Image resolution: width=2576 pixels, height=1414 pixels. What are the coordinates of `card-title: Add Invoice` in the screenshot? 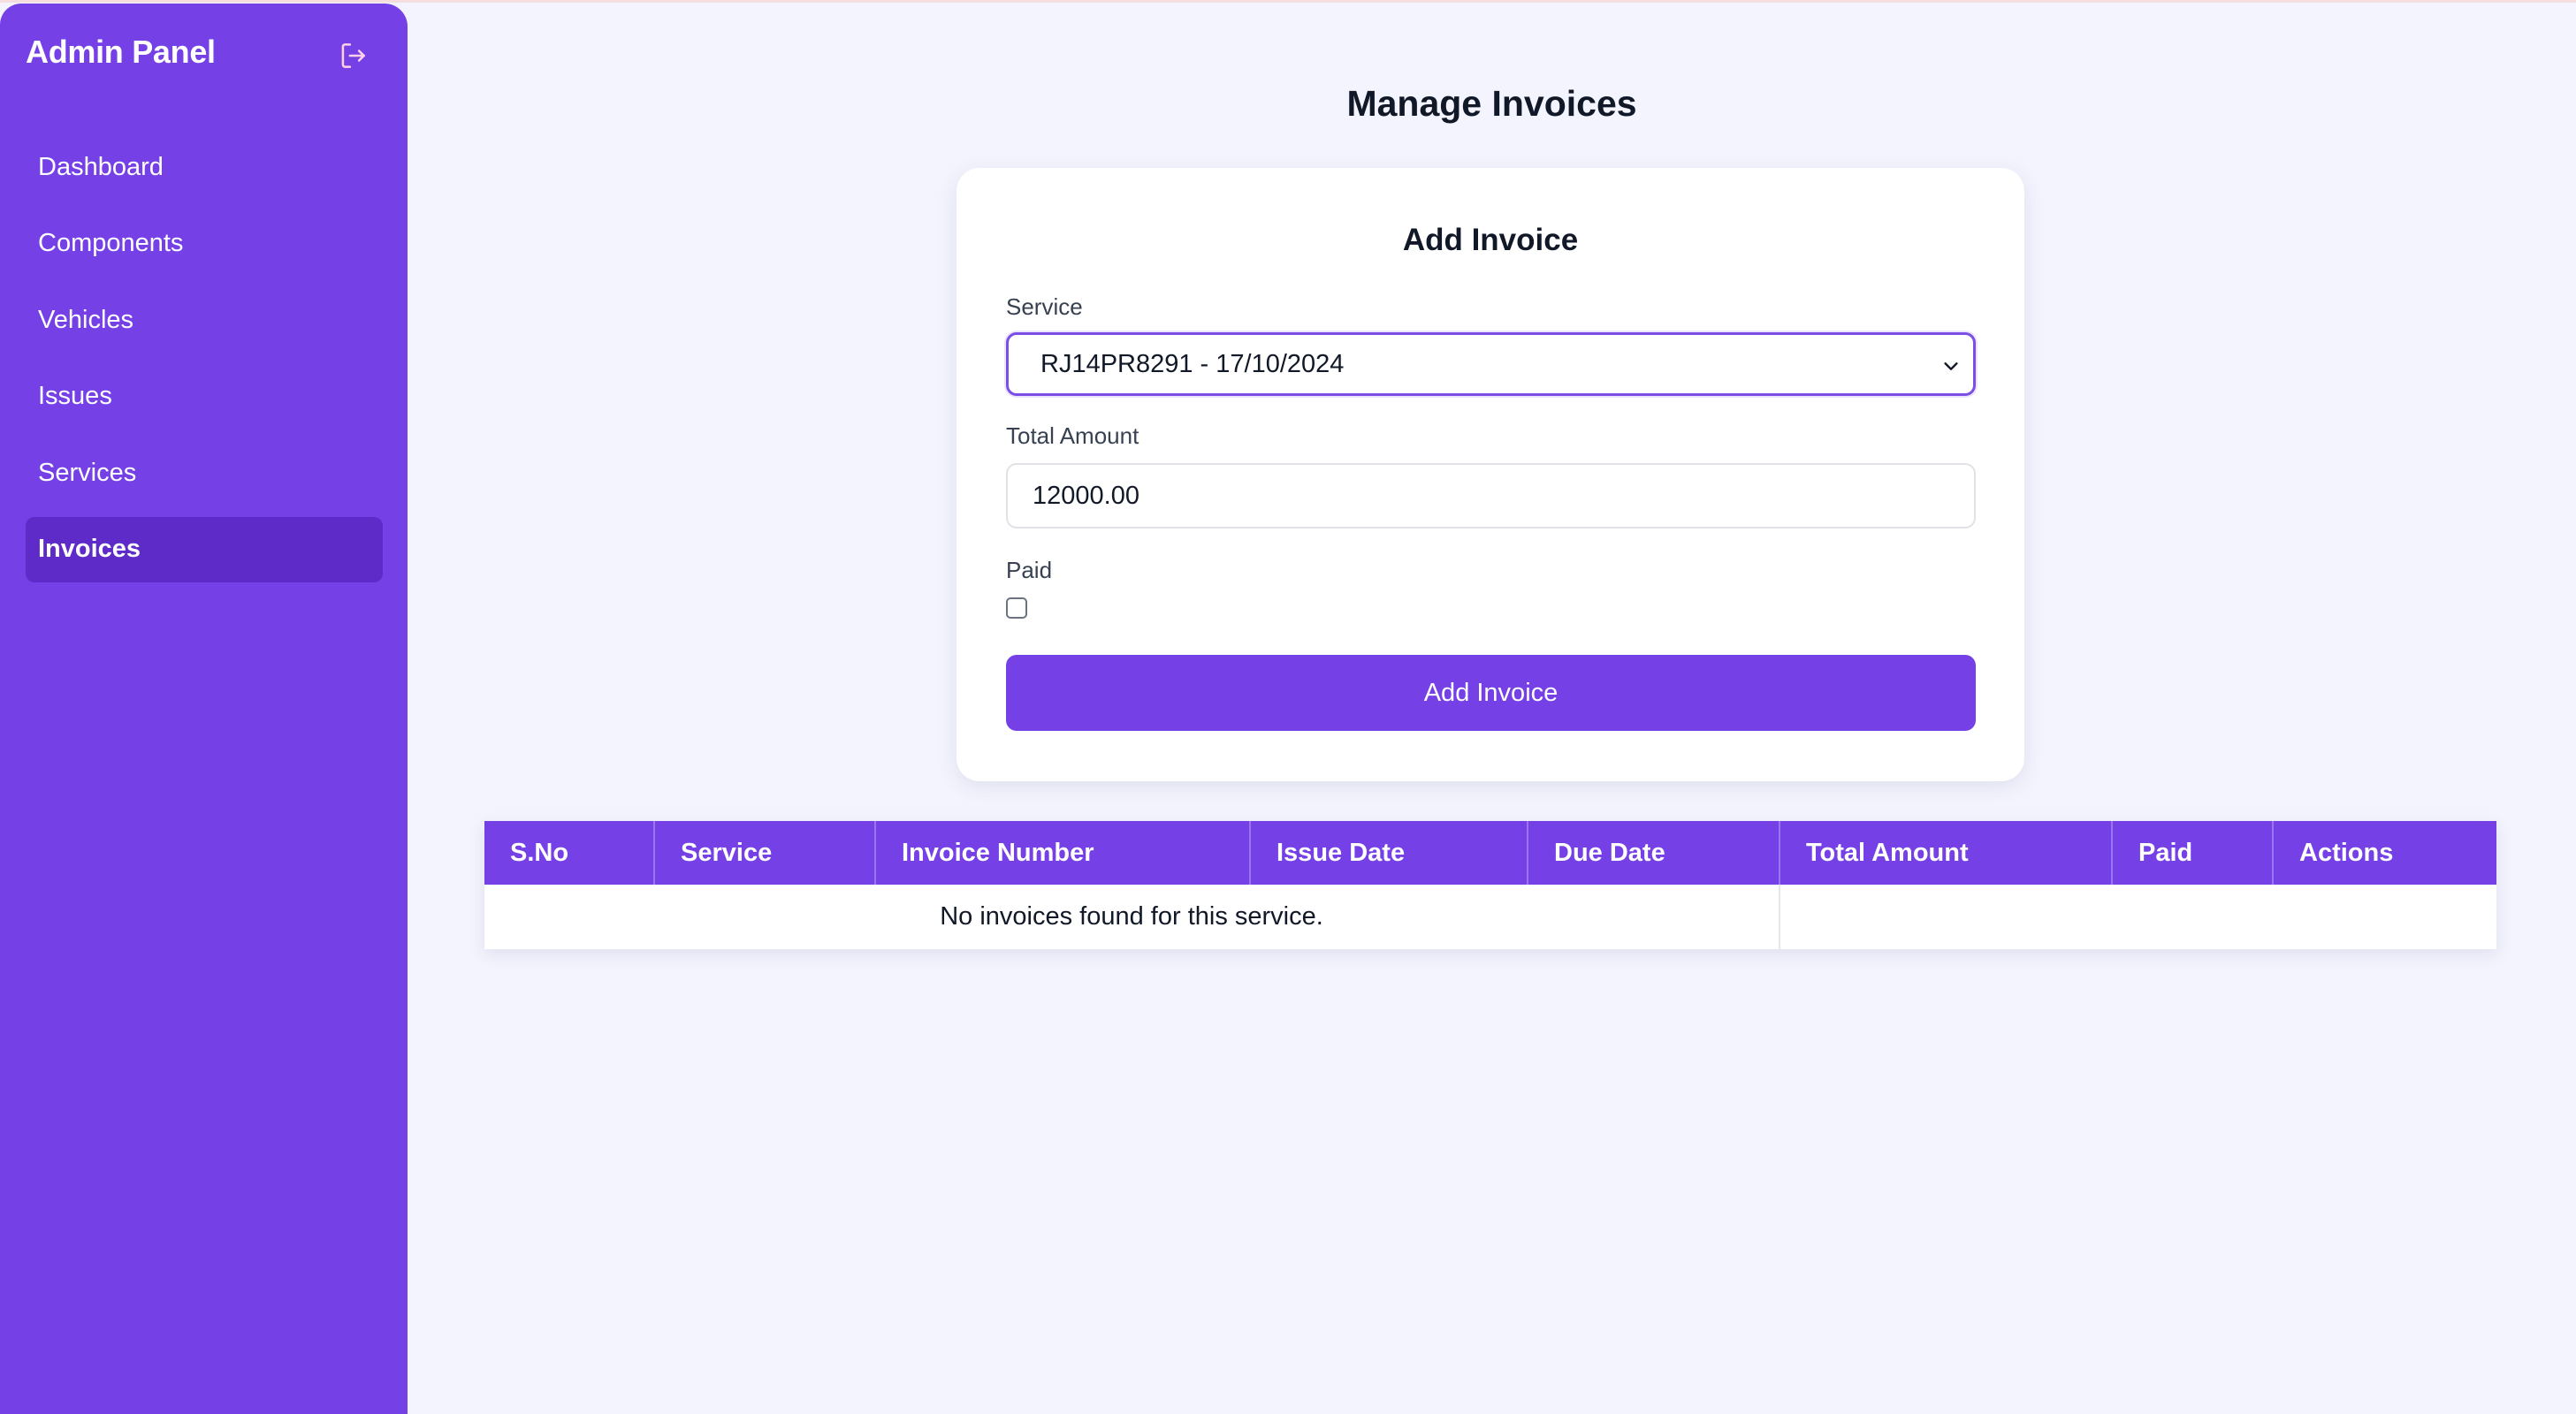 It's located at (1490, 240).